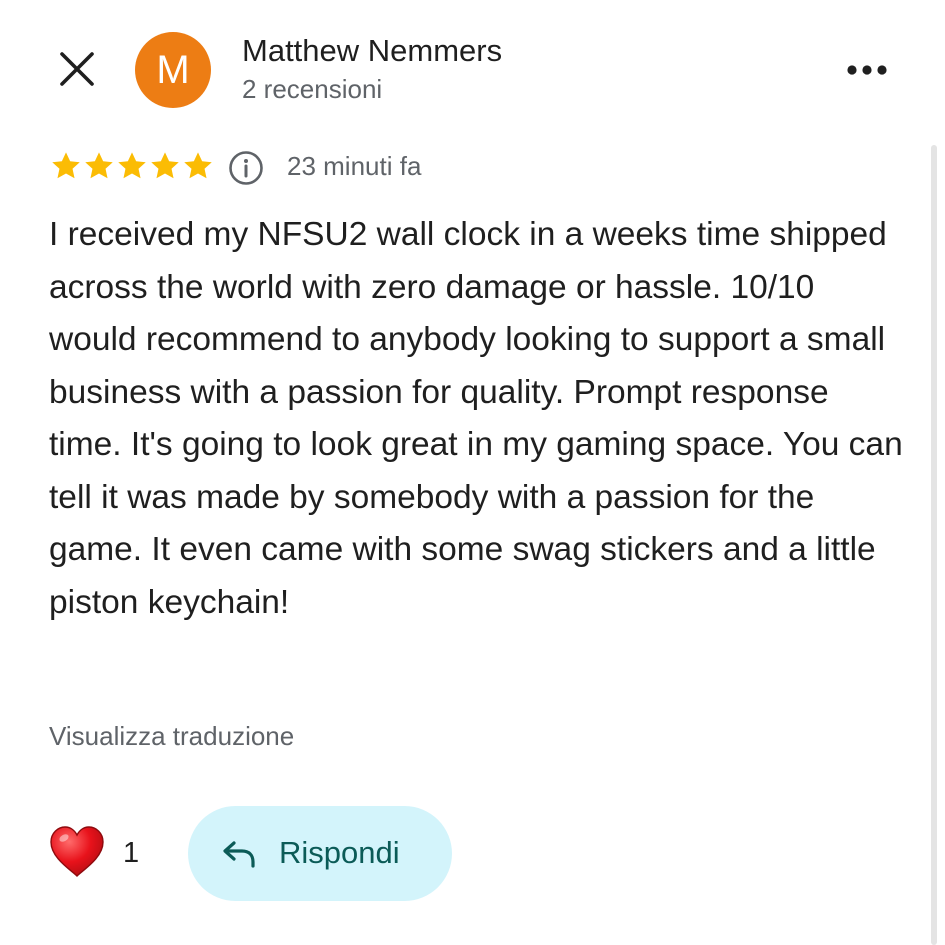  I want to click on reply-button: Rispondi, so click(320, 853).